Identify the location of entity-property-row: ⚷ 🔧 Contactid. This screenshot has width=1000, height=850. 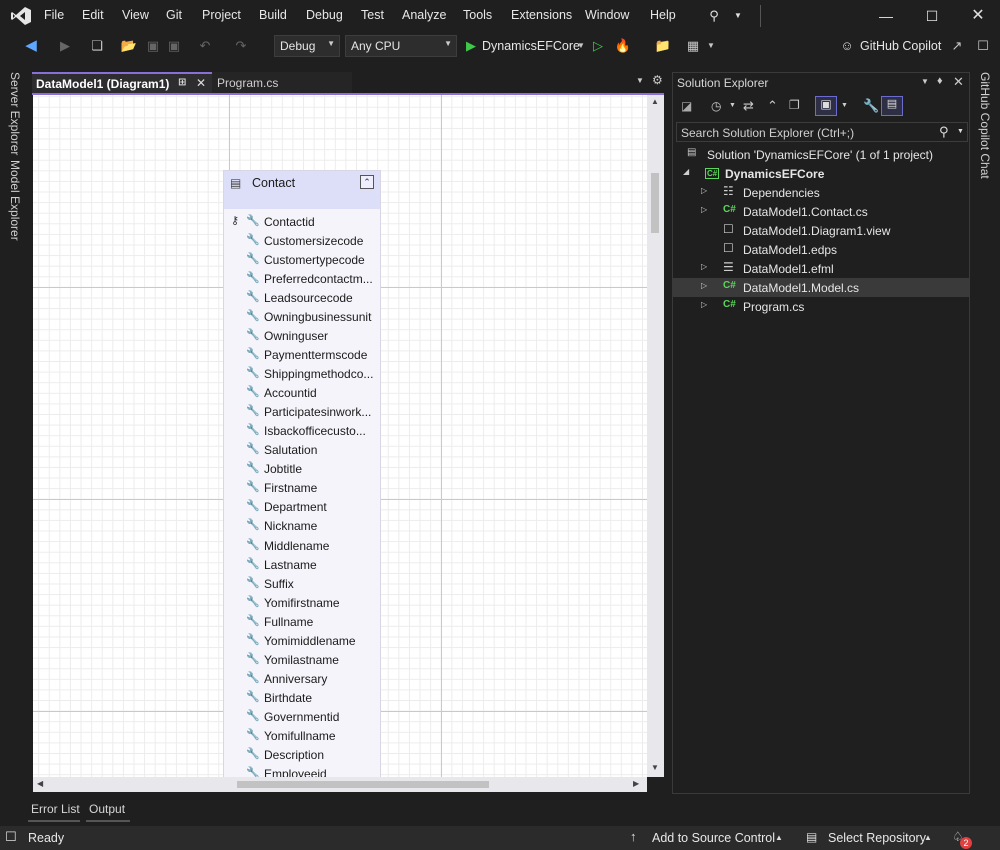
(305, 222).